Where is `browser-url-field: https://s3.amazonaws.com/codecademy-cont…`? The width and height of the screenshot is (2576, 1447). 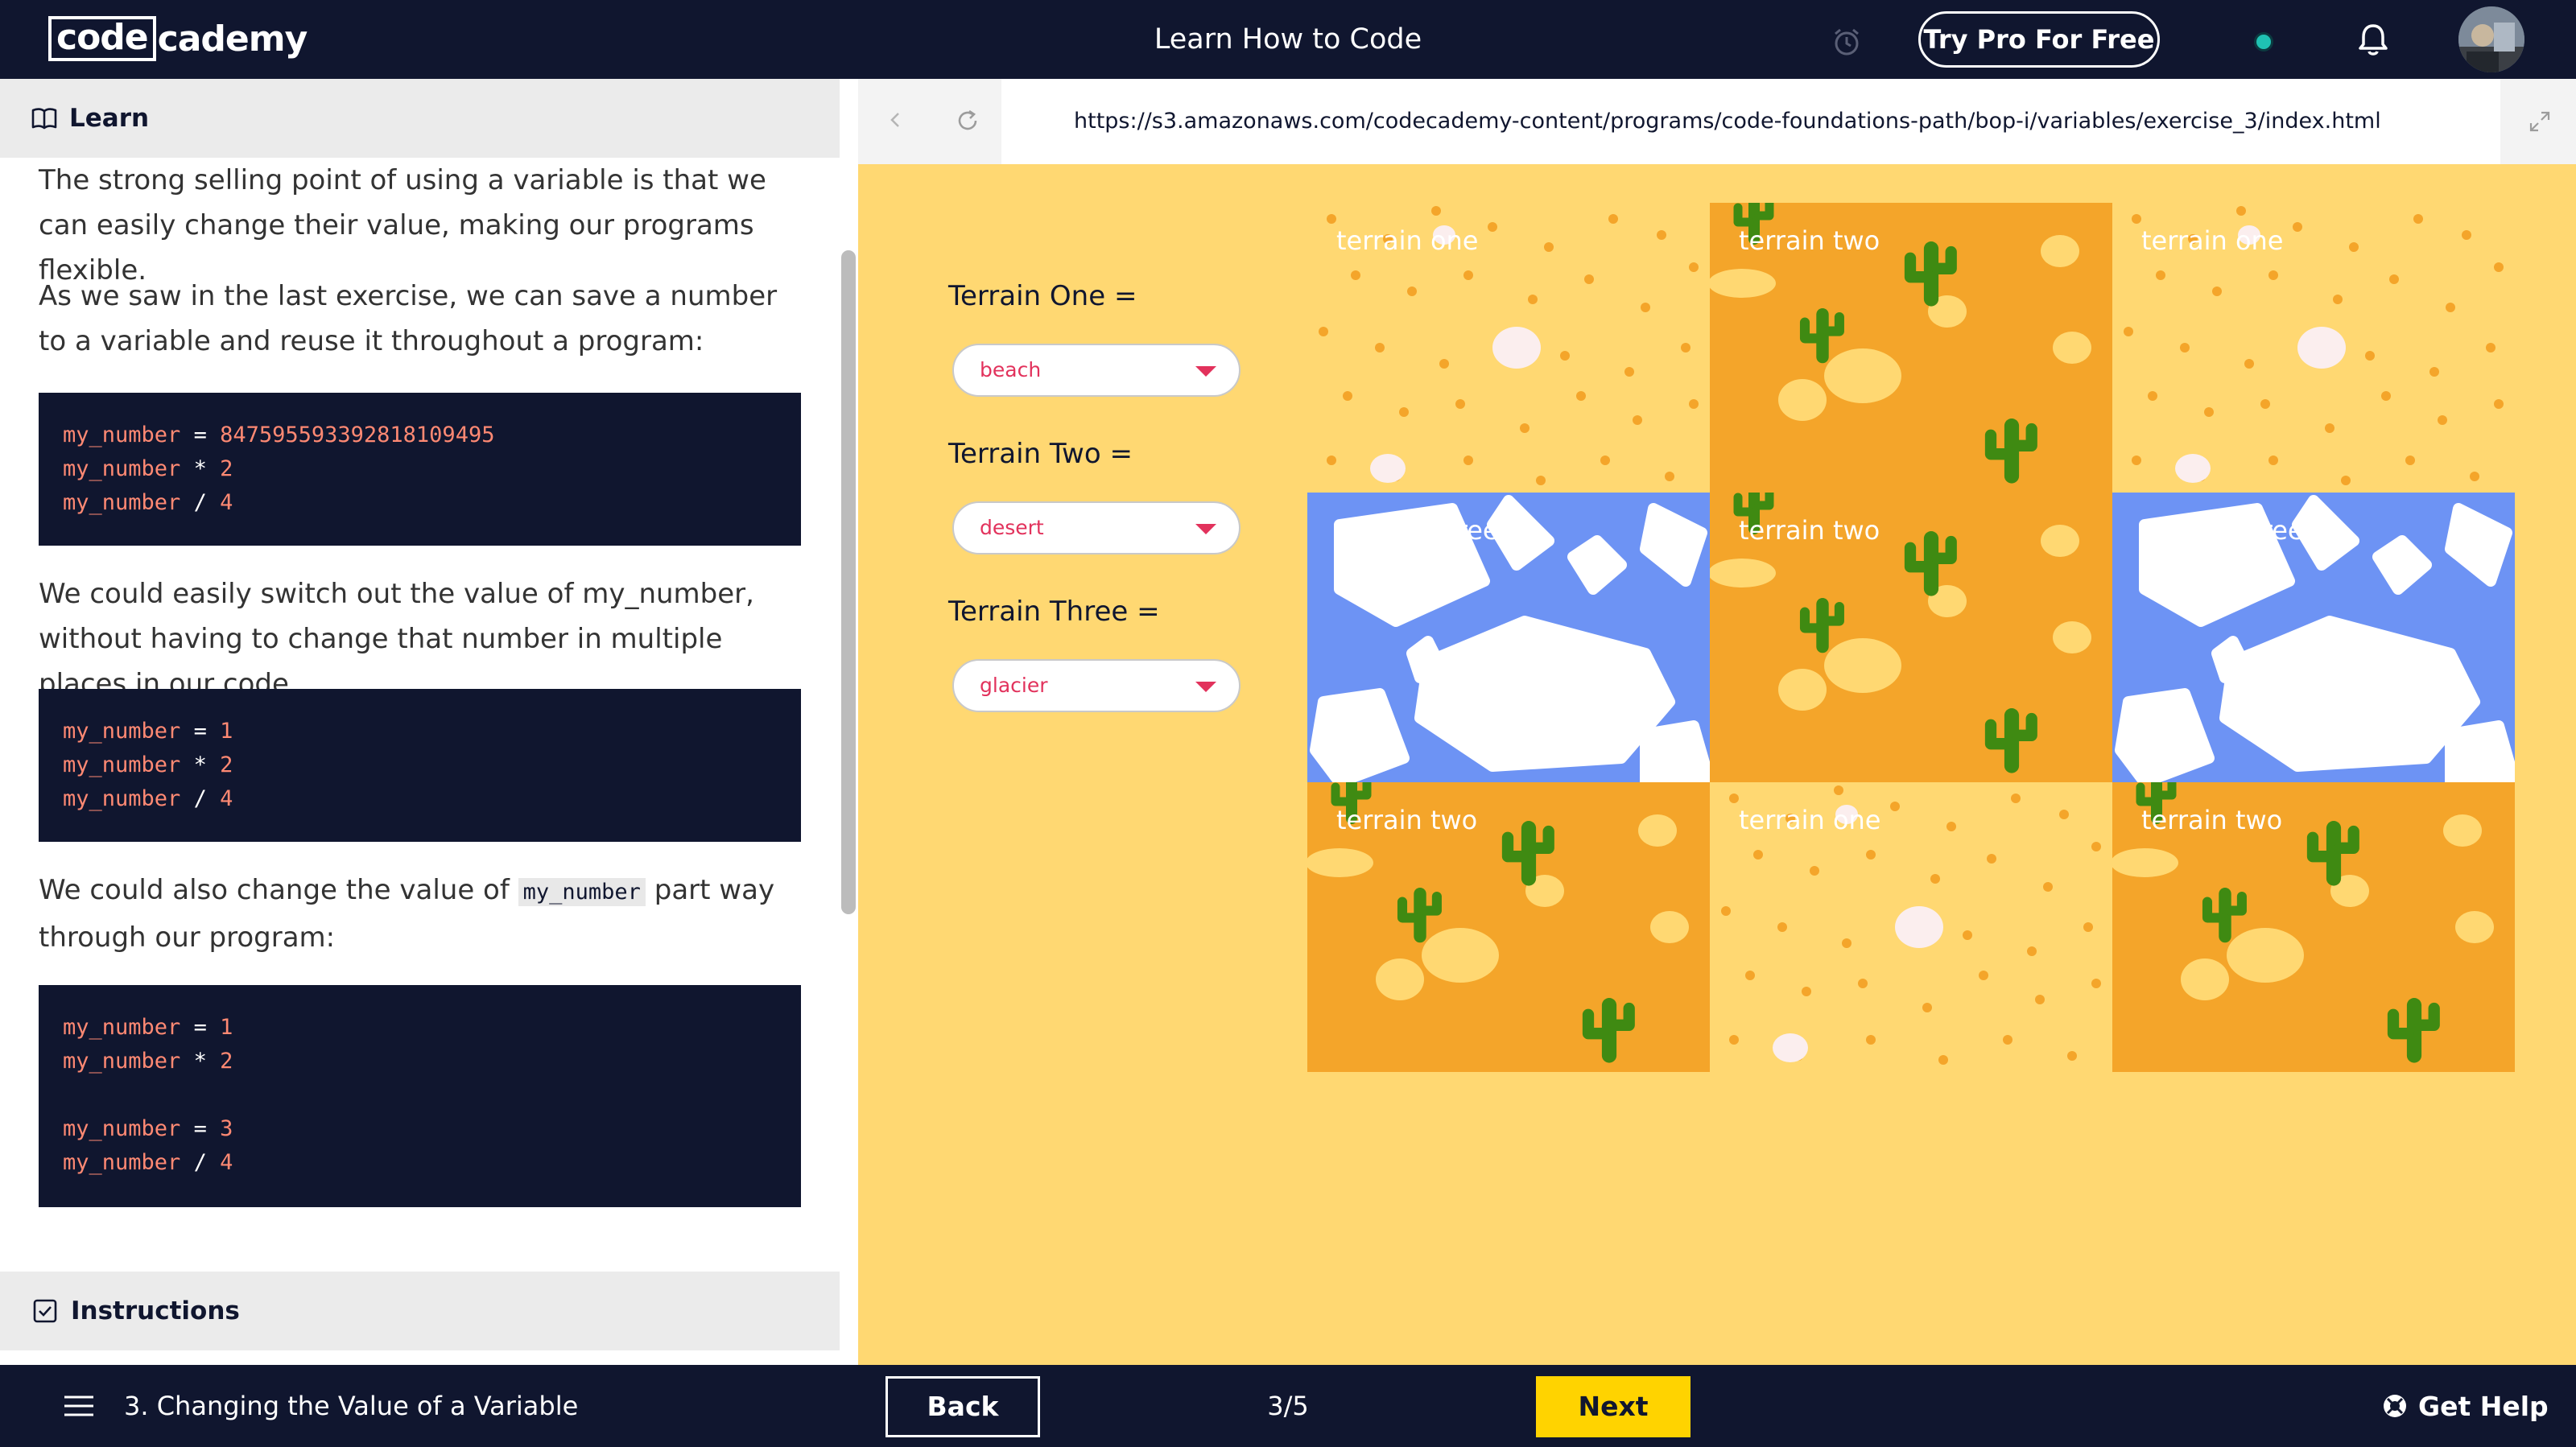
browser-url-field: https://s3.amazonaws.com/codecademy-cont… is located at coordinates (1750, 122).